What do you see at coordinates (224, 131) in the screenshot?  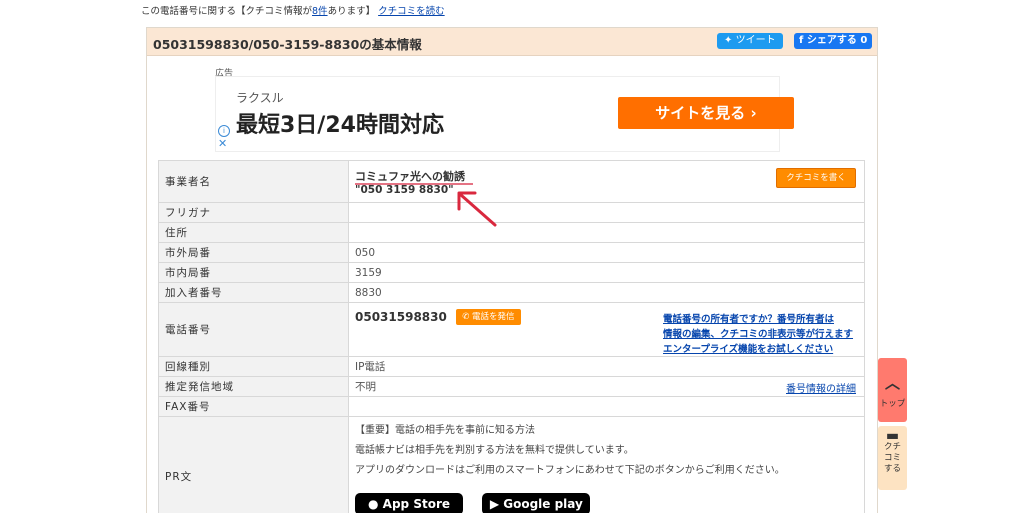 I see `ad-info-icon: i` at bounding box center [224, 131].